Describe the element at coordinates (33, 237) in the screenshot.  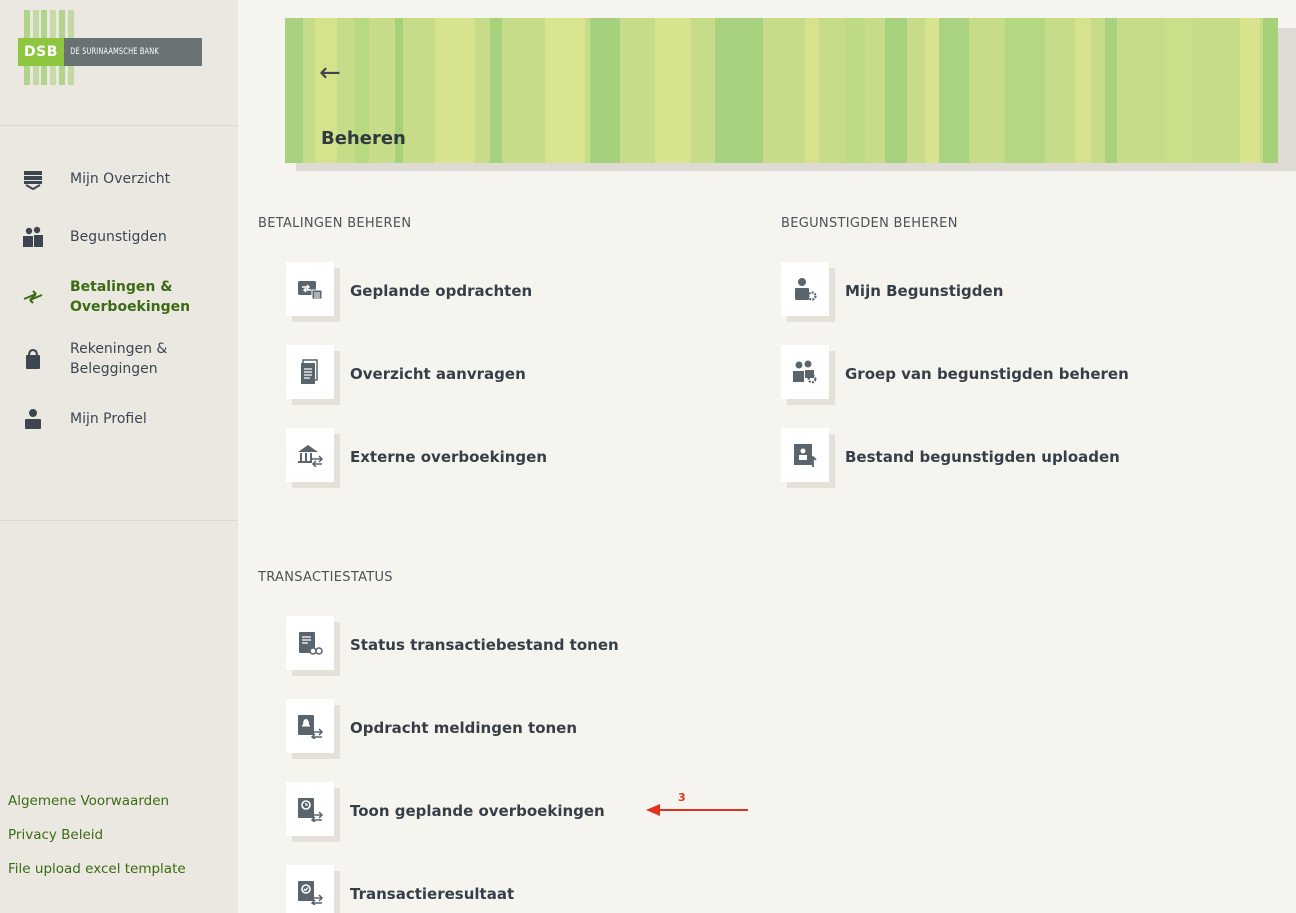
I see `beneficiaries-icon` at that location.